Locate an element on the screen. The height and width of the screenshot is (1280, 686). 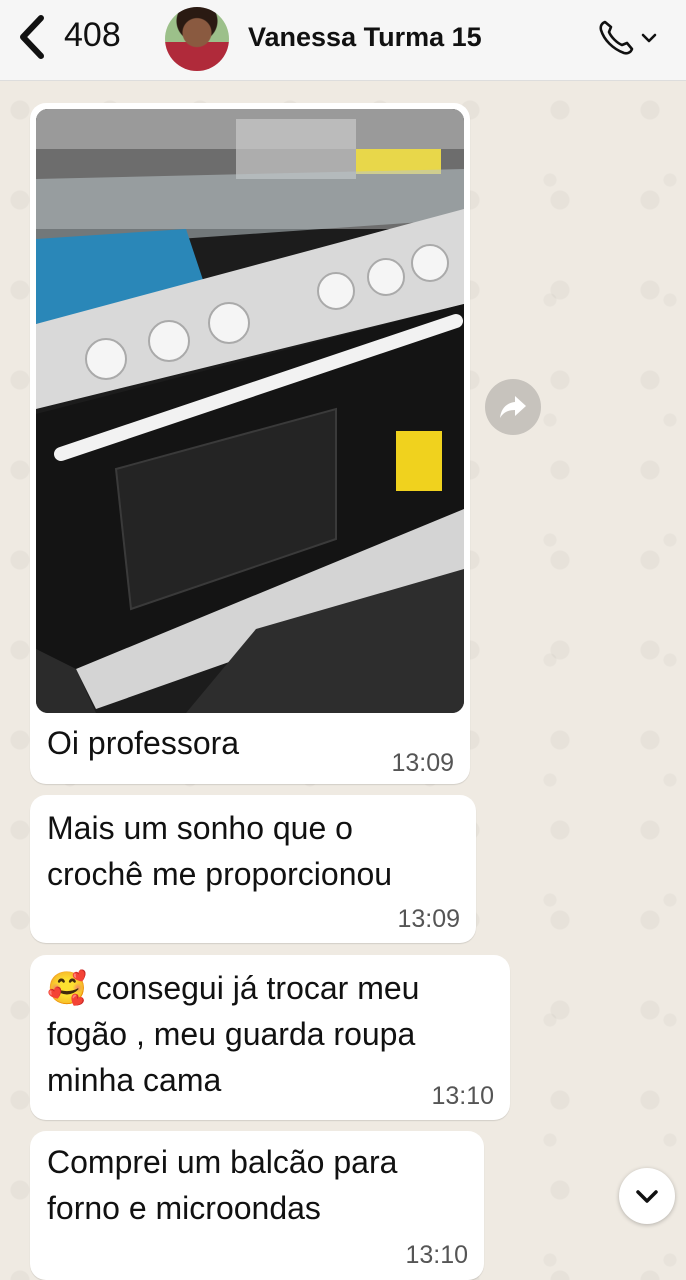
phone-icon is located at coordinates (616, 37).